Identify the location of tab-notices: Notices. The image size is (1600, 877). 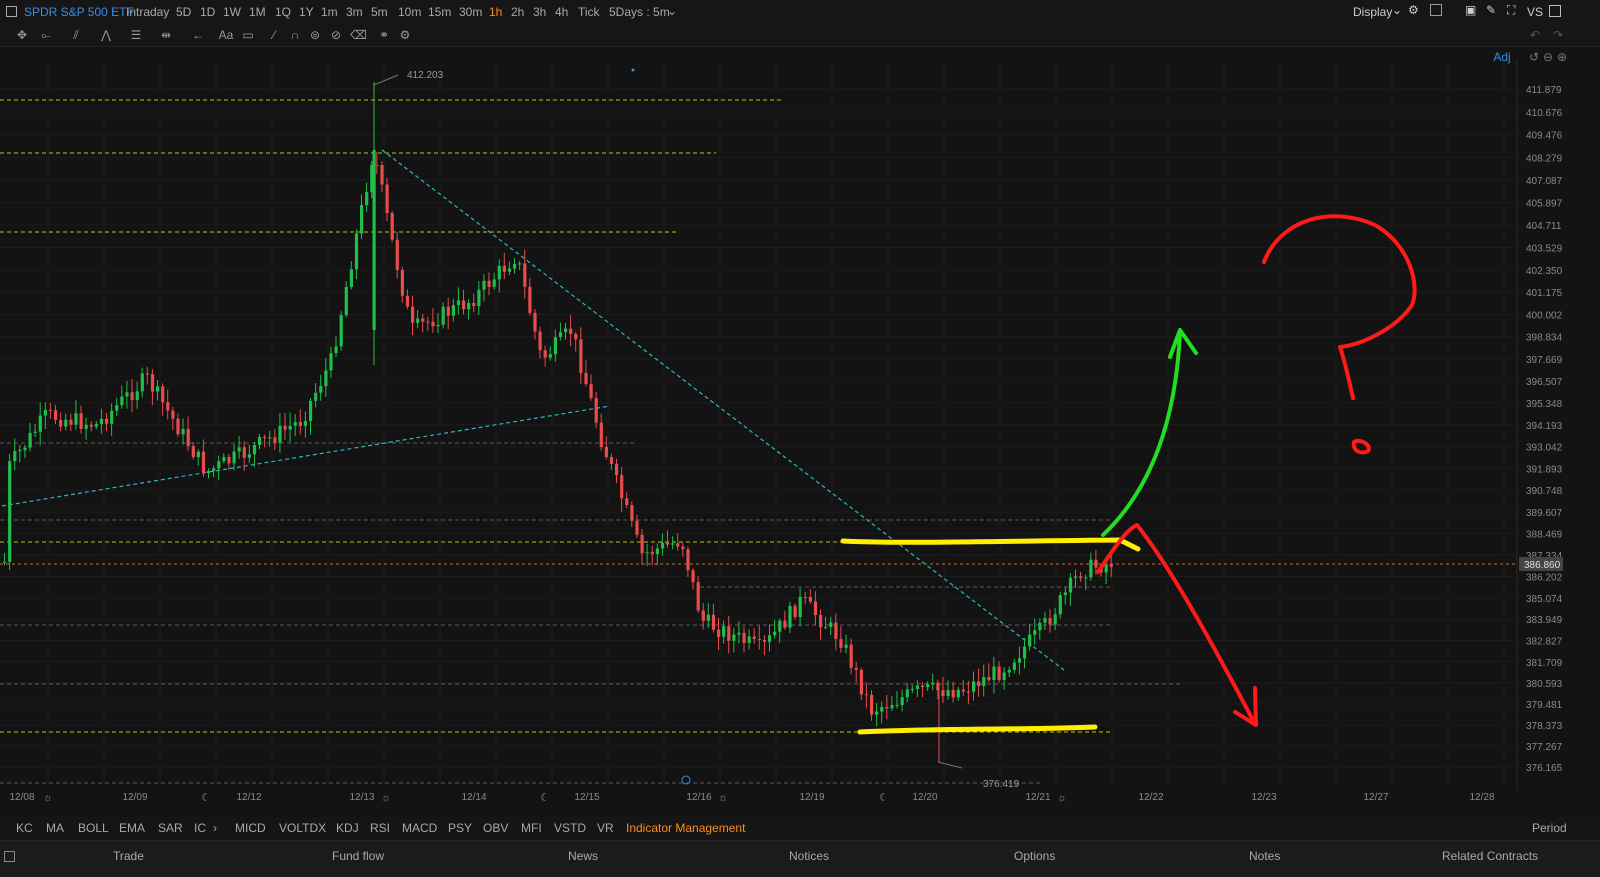
(809, 856).